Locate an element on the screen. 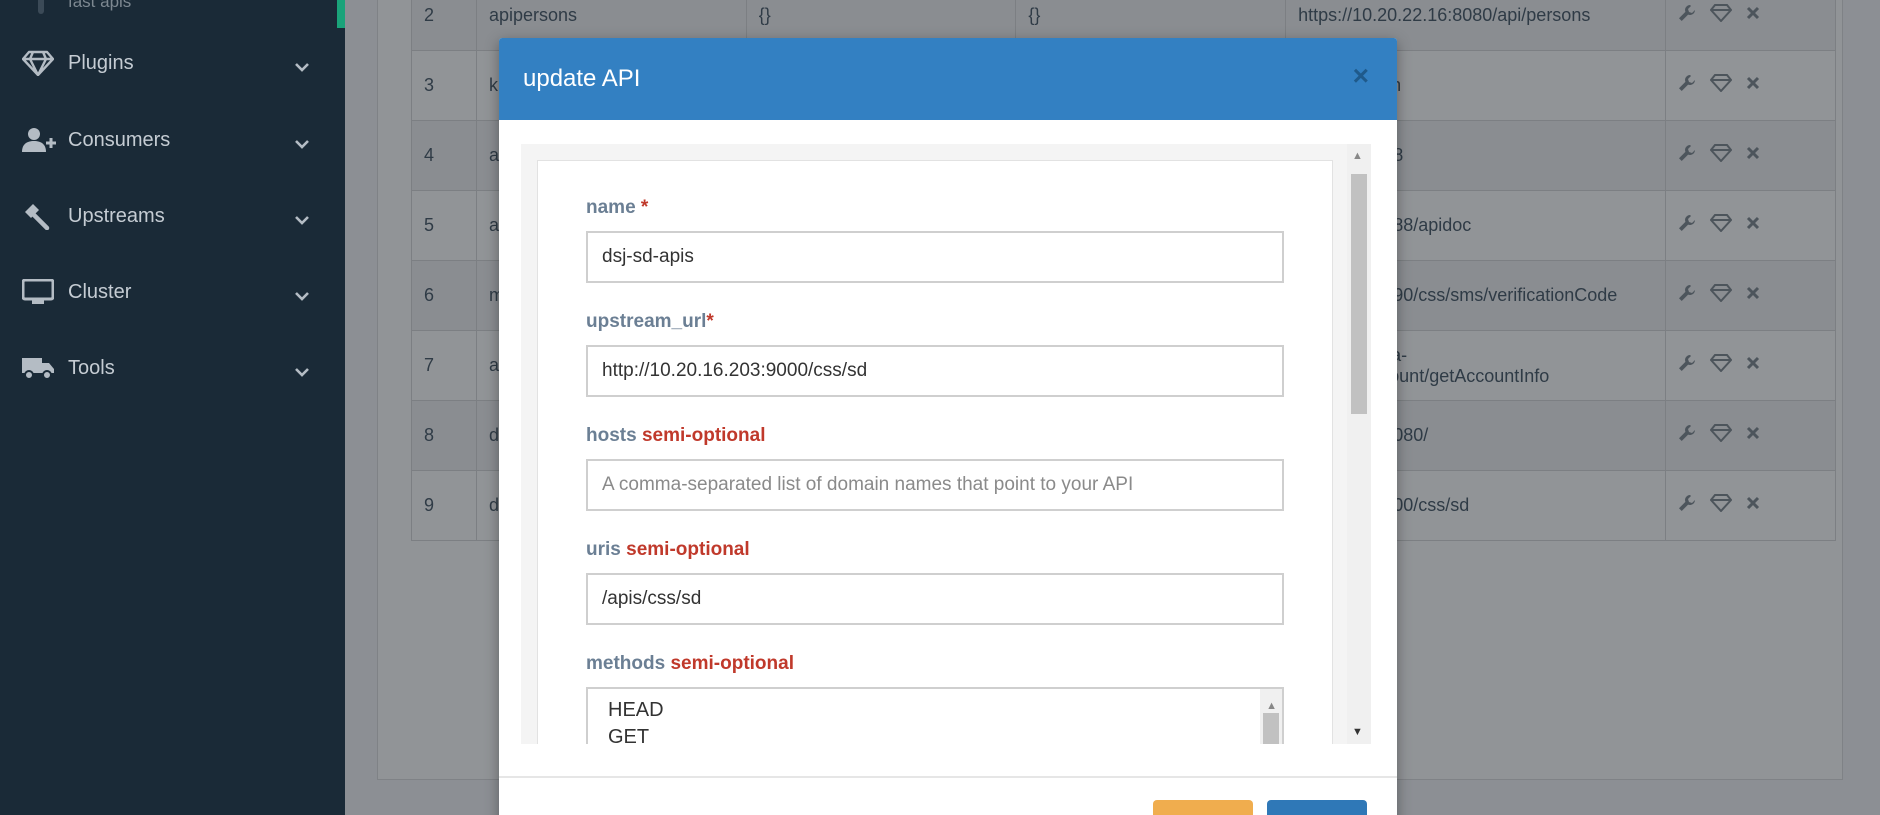 This screenshot has height=815, width=1880. table-cell-num: 7 is located at coordinates (444, 365).